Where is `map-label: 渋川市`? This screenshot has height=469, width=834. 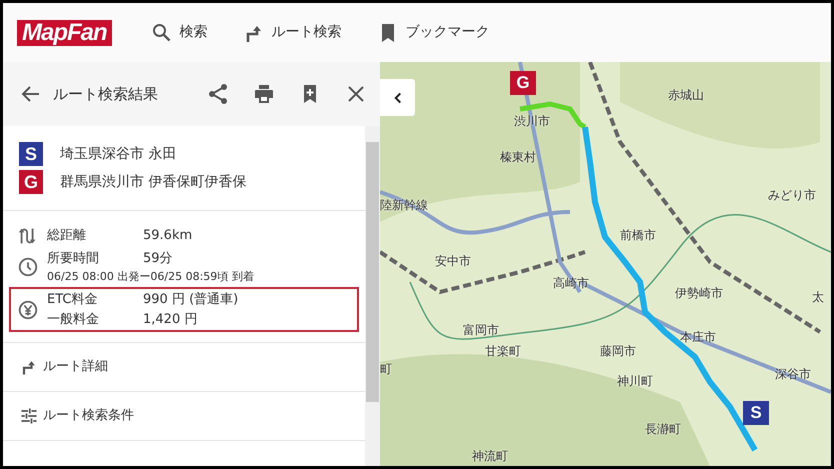 map-label: 渋川市 is located at coordinates (532, 121).